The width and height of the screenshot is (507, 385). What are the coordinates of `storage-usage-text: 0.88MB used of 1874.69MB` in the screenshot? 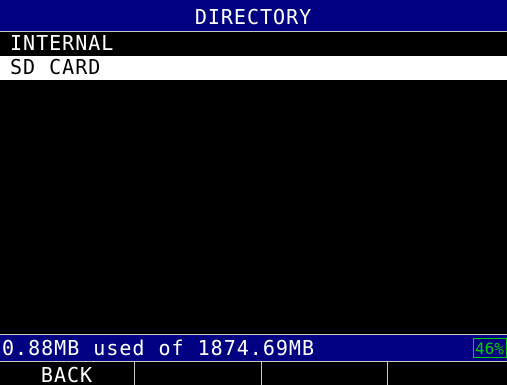 It's located at (158, 348).